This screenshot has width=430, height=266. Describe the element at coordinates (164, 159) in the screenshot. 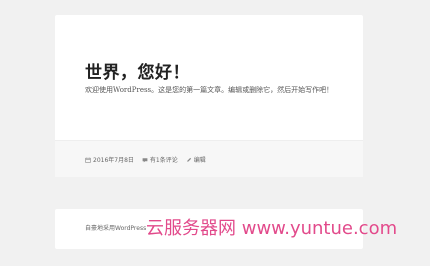

I see `comments-label: 有1条评论` at that location.